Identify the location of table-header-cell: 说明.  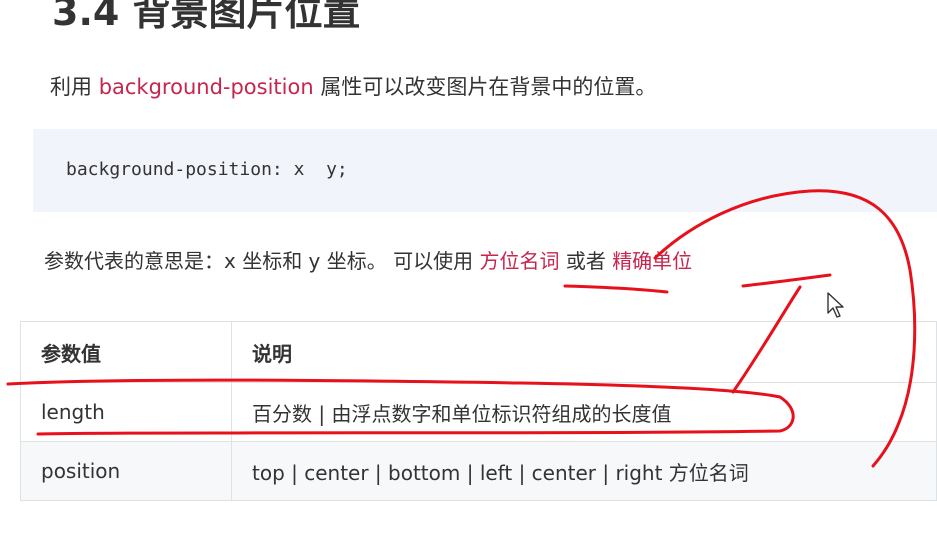
(584, 352).